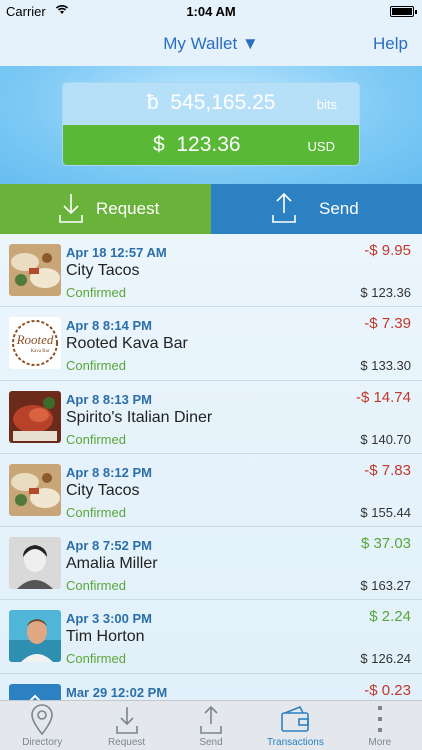 This screenshot has width=422, height=750. I want to click on transaction-amount: -$ 7.39, so click(387, 324).